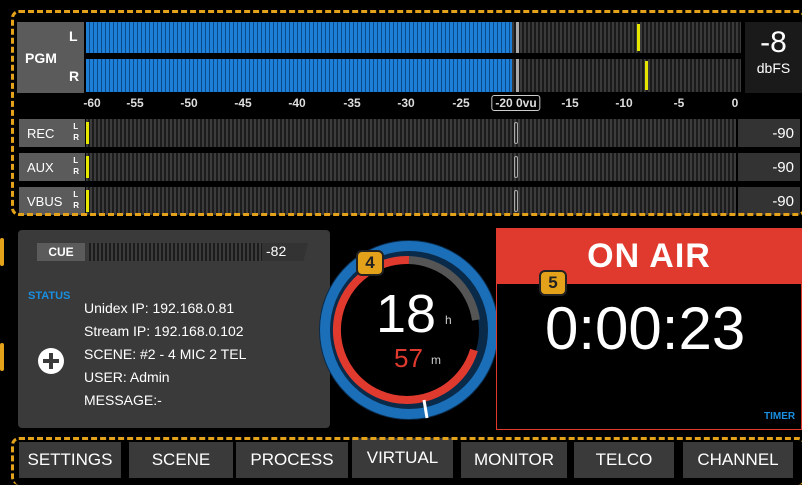 The height and width of the screenshot is (485, 802). Describe the element at coordinates (45, 201) in the screenshot. I see `channel-label: VBUS` at that location.